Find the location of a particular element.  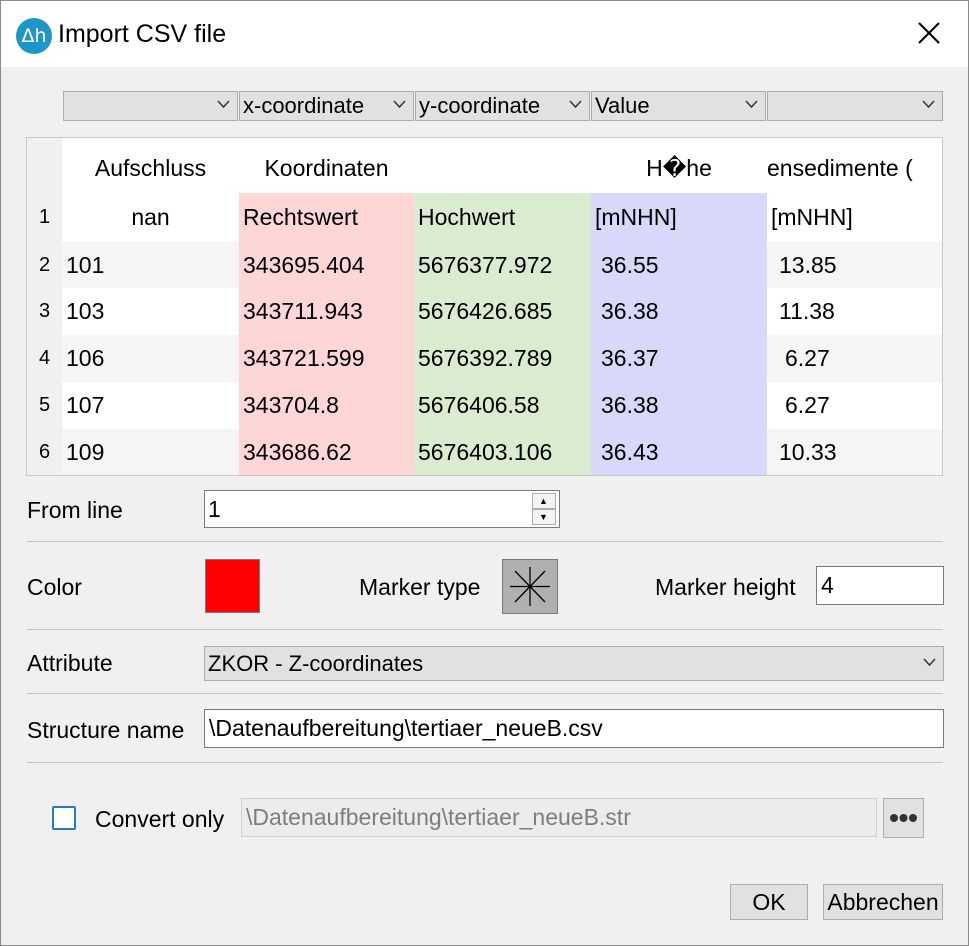

ok-button: OK is located at coordinates (769, 902).